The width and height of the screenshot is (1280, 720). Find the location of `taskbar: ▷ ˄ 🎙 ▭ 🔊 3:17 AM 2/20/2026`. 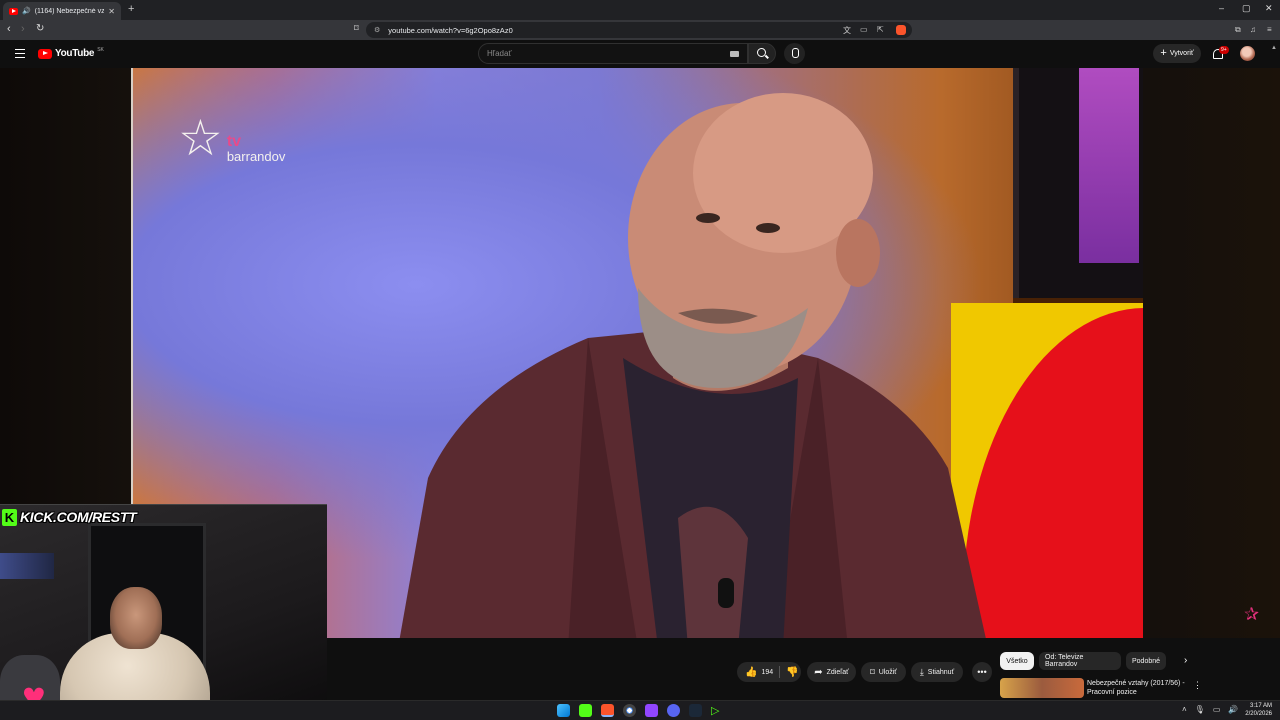

taskbar: ▷ ˄ 🎙 ▭ 🔊 3:17 AM 2/20/2026 is located at coordinates (640, 710).